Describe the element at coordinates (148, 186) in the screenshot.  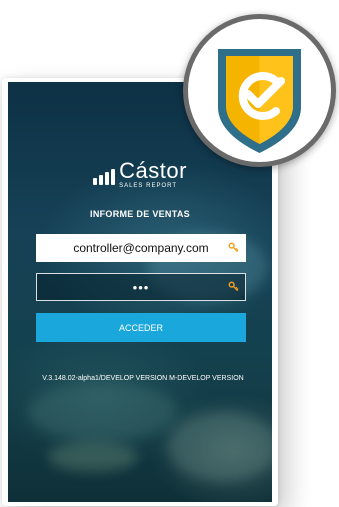
I see `brand-tagline: SALES REPORT` at that location.